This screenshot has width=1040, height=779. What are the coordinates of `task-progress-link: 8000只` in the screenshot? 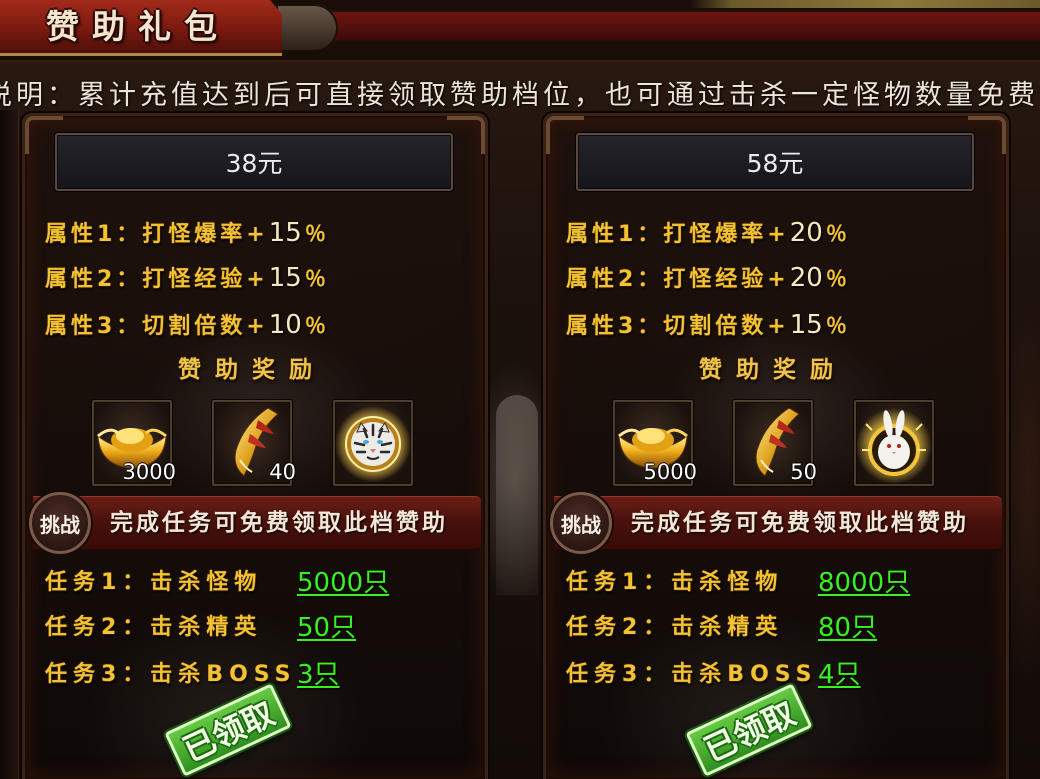 It's located at (864, 583).